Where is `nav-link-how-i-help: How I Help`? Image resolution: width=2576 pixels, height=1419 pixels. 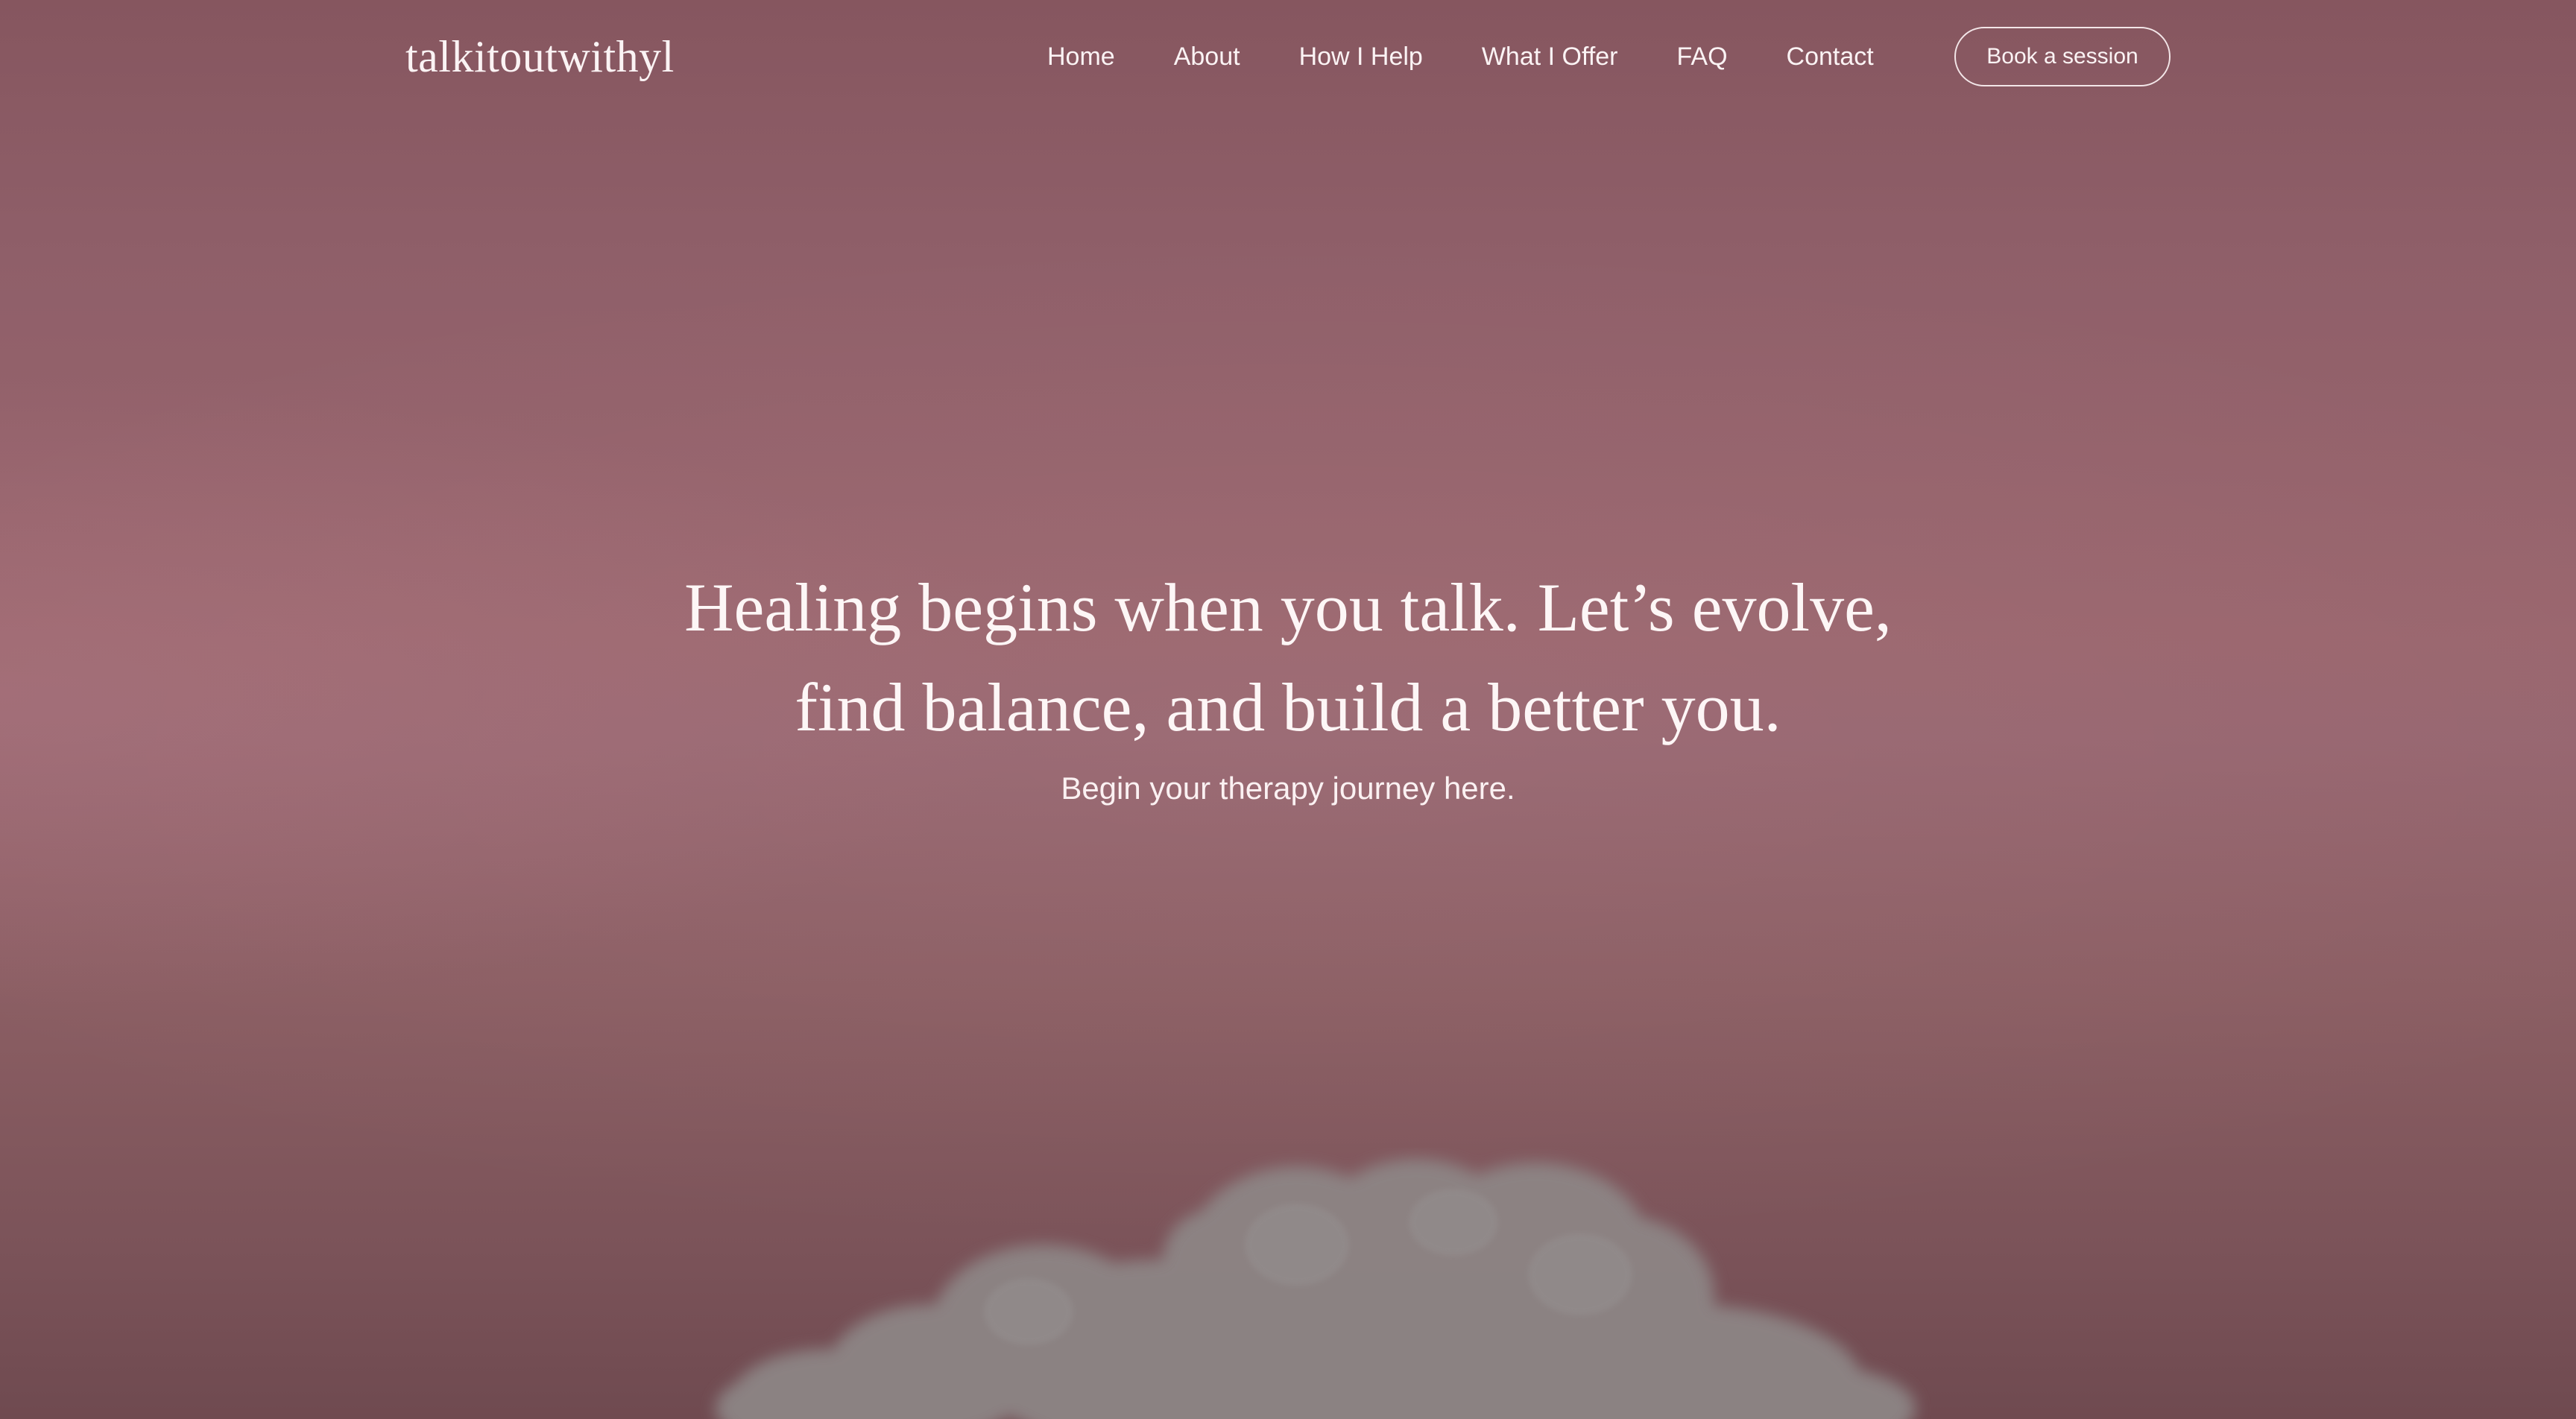
nav-link-how-i-help: How I Help is located at coordinates (1361, 56).